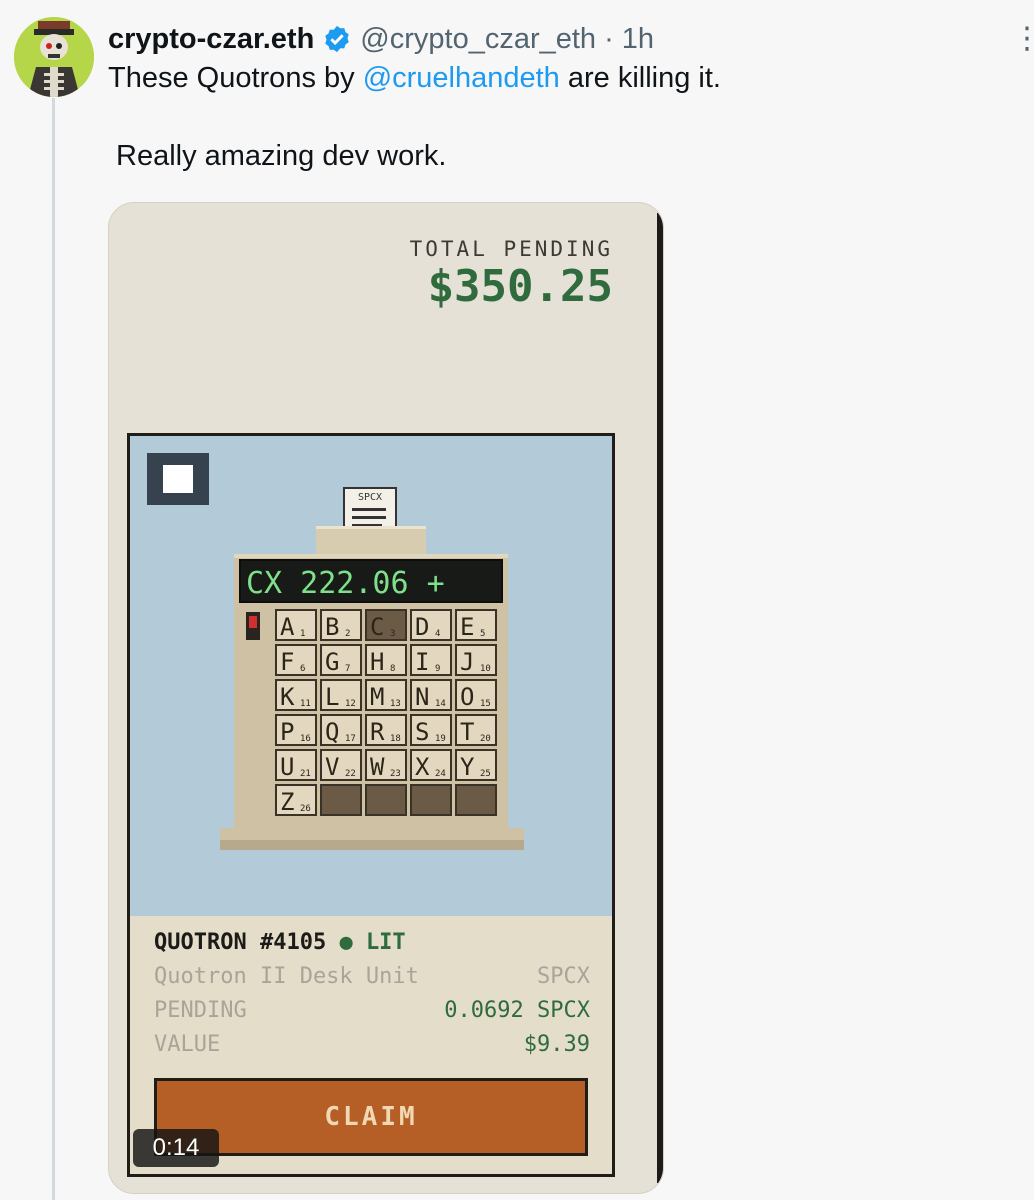  I want to click on key-letter: A, so click(287, 627).